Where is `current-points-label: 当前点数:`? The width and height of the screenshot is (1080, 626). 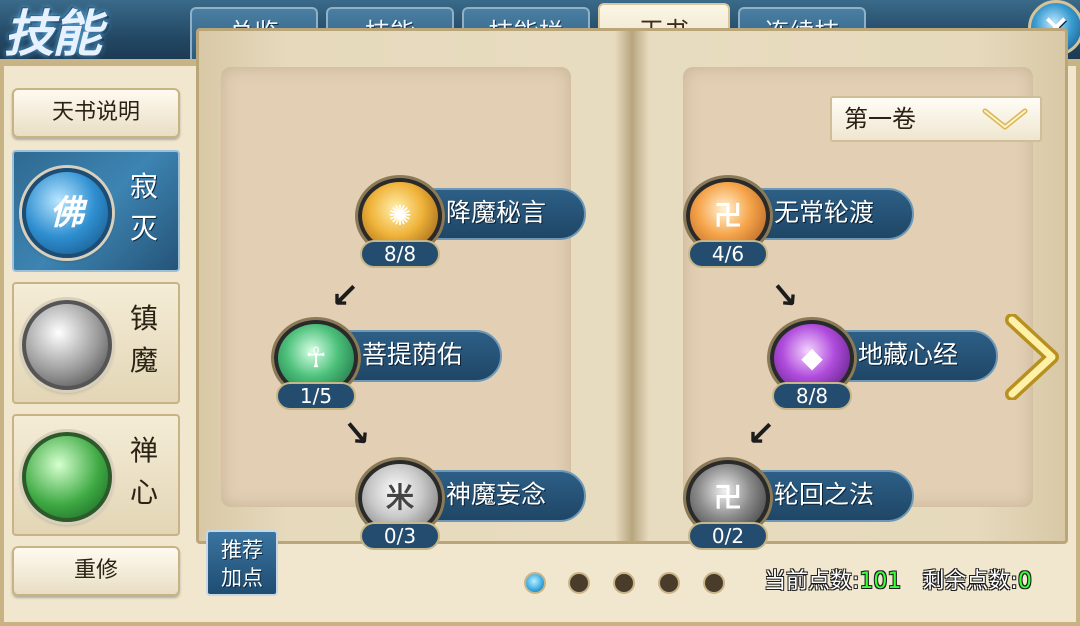
current-points-label: 当前点数: is located at coordinates (812, 581).